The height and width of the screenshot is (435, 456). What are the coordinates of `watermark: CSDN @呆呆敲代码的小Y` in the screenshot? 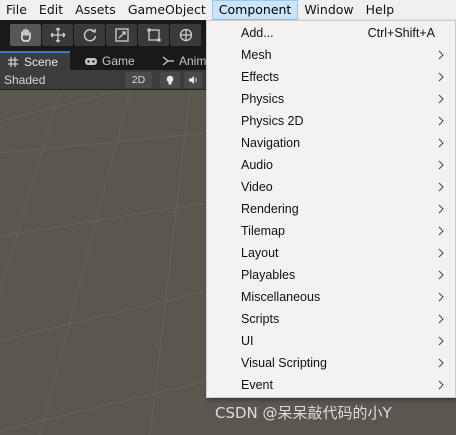 It's located at (303, 413).